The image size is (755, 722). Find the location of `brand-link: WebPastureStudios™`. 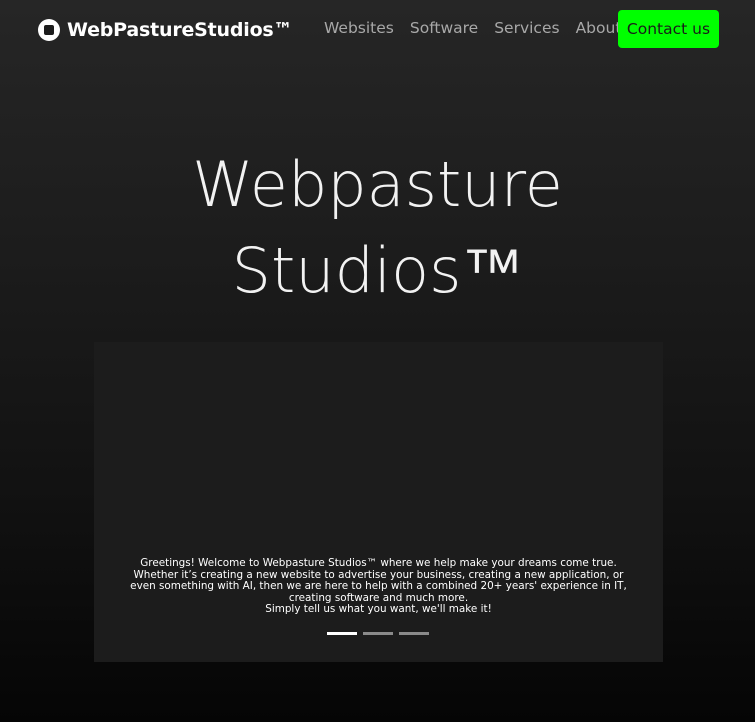

brand-link: WebPastureStudios™ is located at coordinates (165, 30).